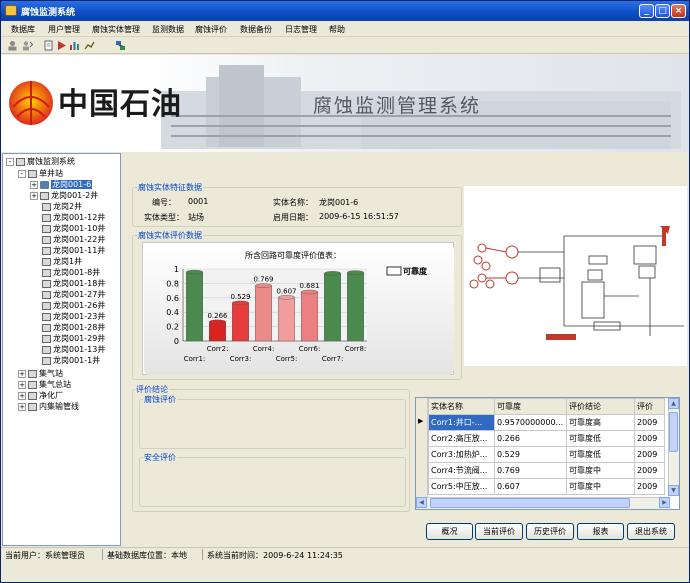  I want to click on column-header: 实体名称, so click(461, 406).